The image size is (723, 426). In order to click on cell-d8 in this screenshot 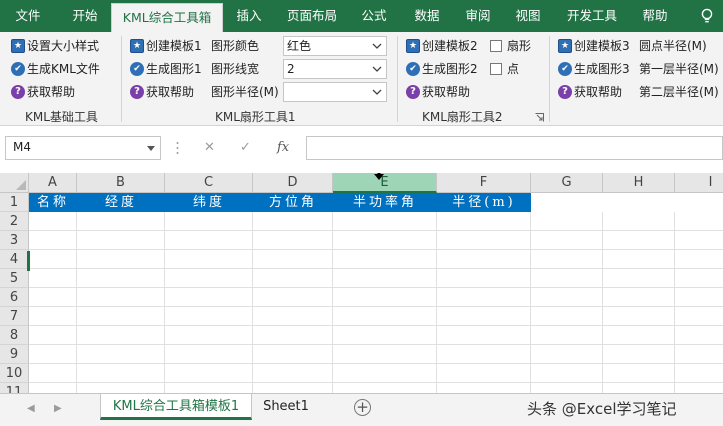, I will do `click(293, 335)`.